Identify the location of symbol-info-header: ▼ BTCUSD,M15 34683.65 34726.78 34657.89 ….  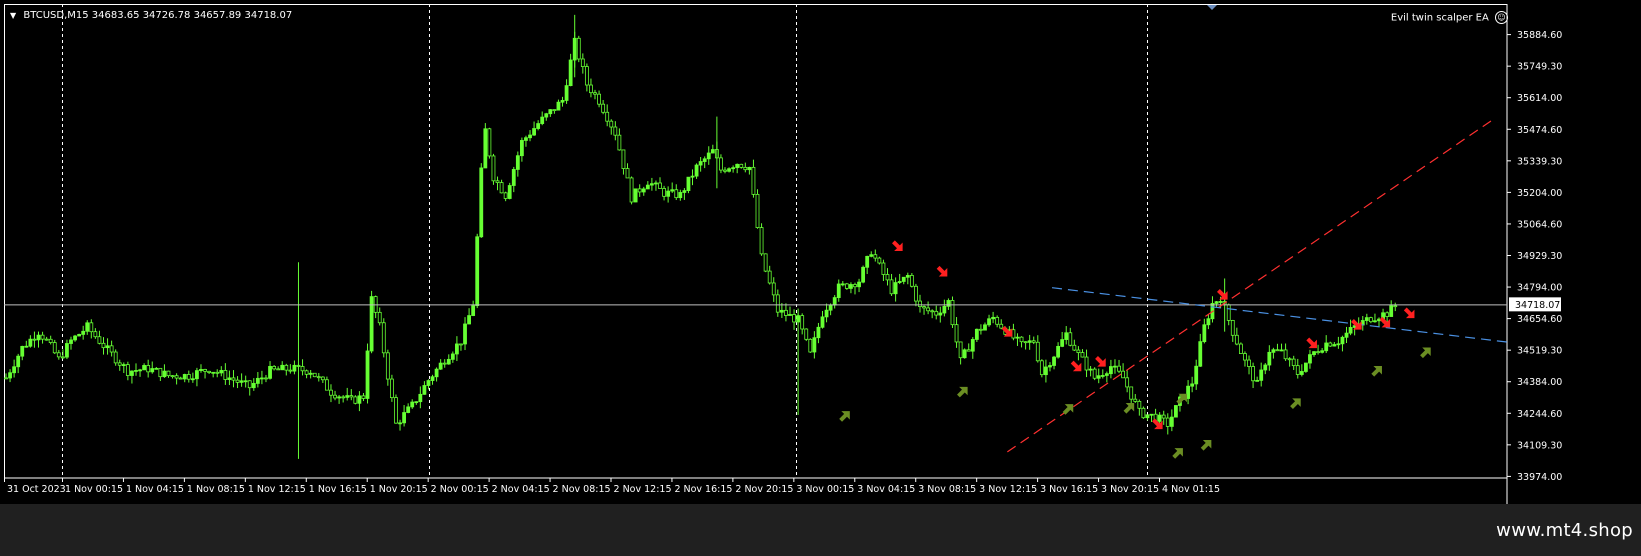
(151, 15).